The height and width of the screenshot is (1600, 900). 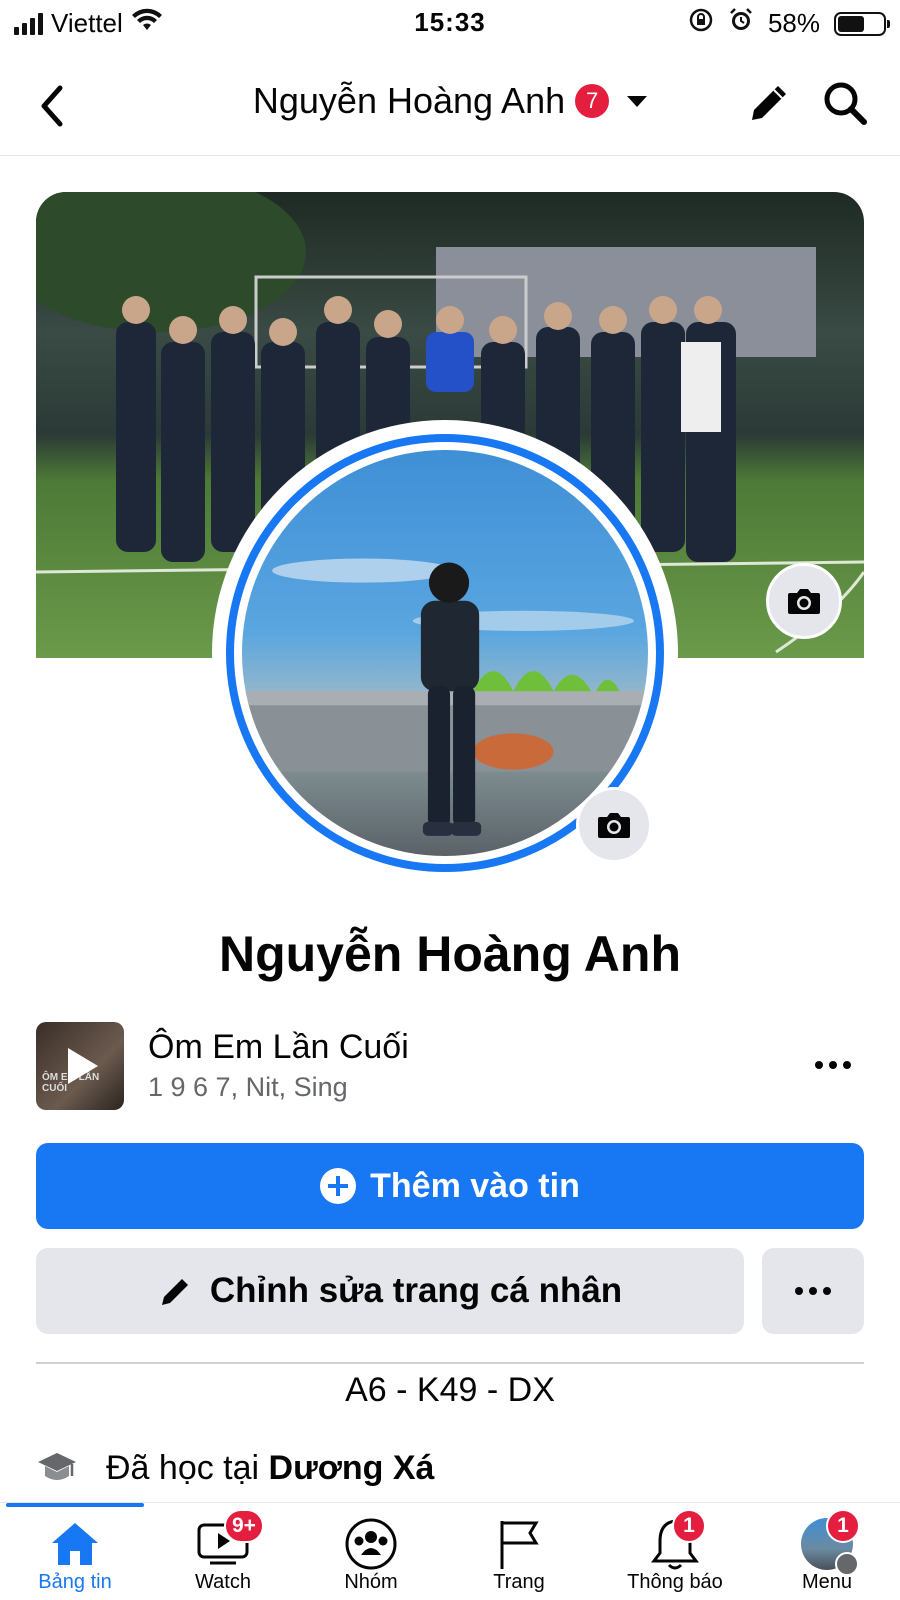 What do you see at coordinates (278, 1047) in the screenshot?
I see `music-title: Ôm Em Lần Cuối` at bounding box center [278, 1047].